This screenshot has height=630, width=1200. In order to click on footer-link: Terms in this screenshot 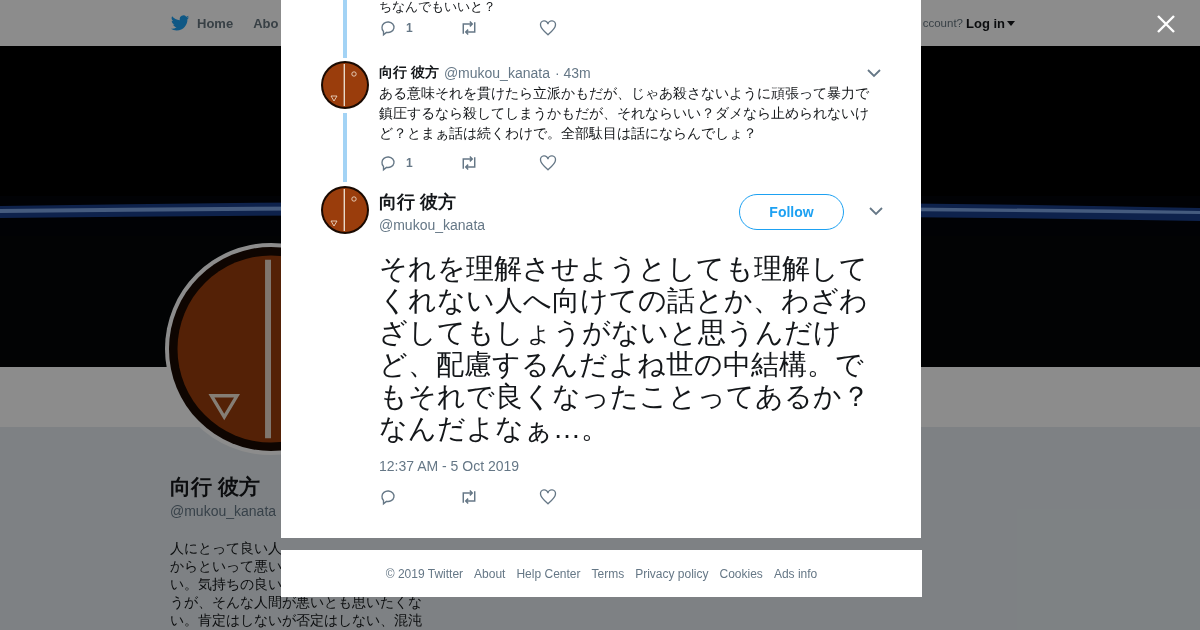, I will do `click(608, 573)`.